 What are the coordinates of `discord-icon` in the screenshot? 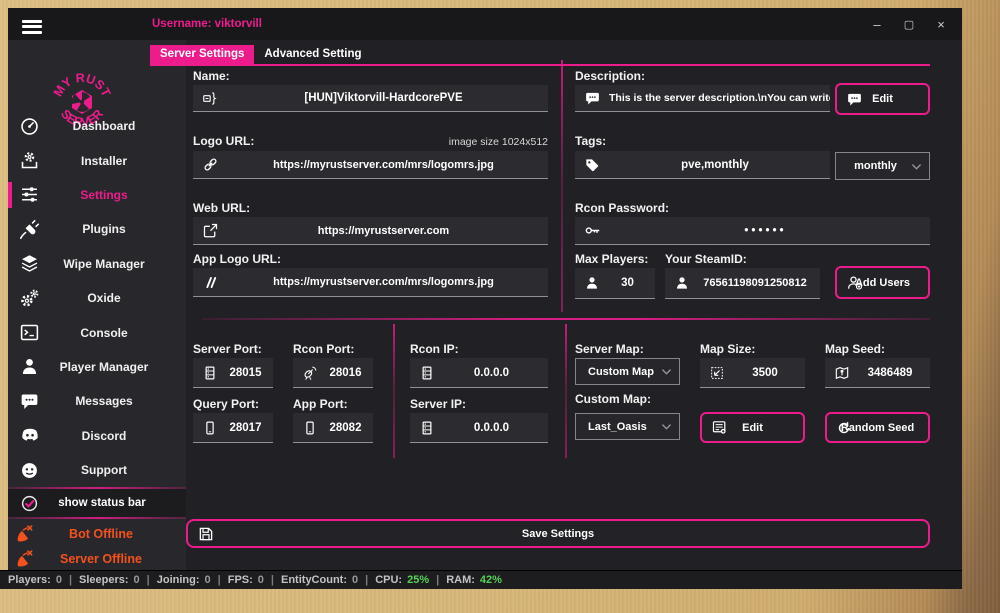 It's located at (30, 436).